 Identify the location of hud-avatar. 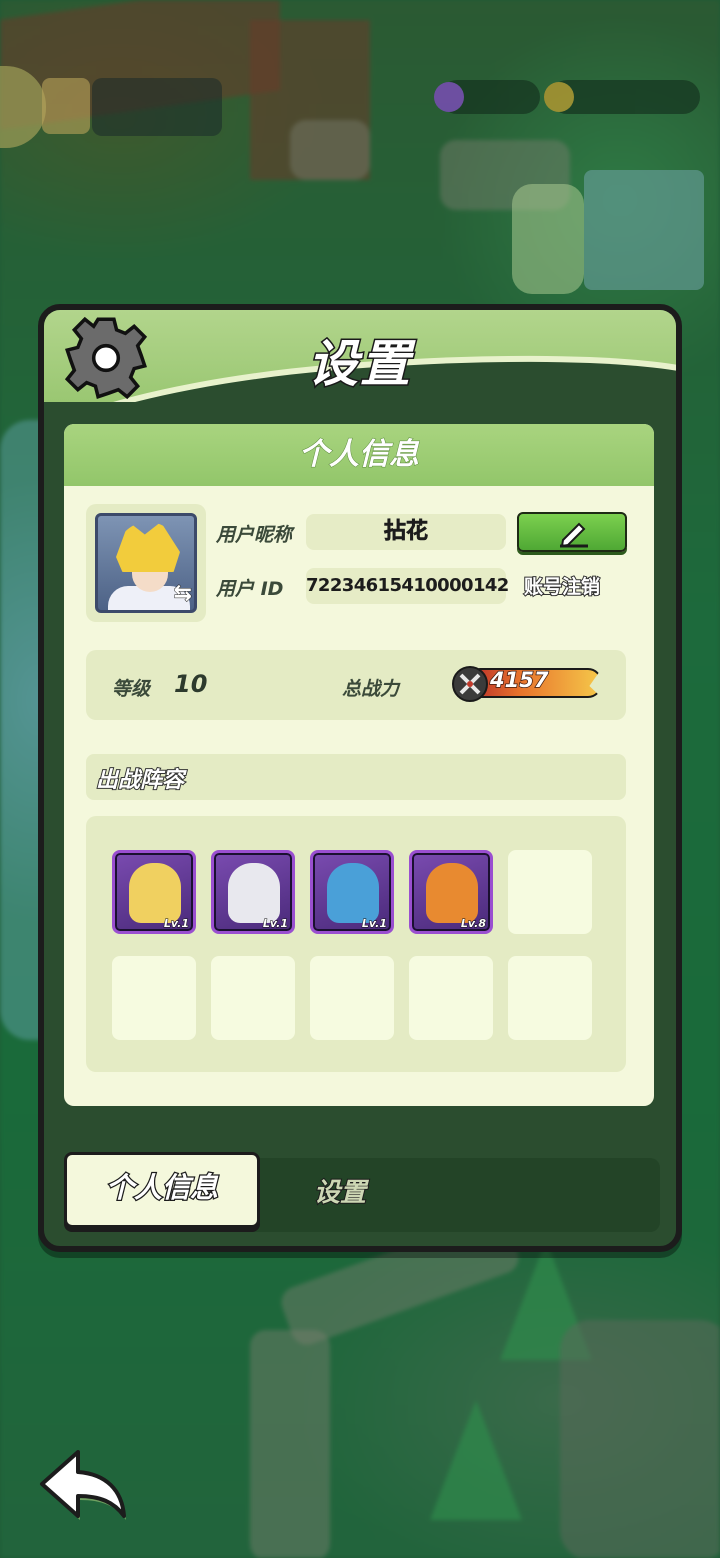
(66, 106).